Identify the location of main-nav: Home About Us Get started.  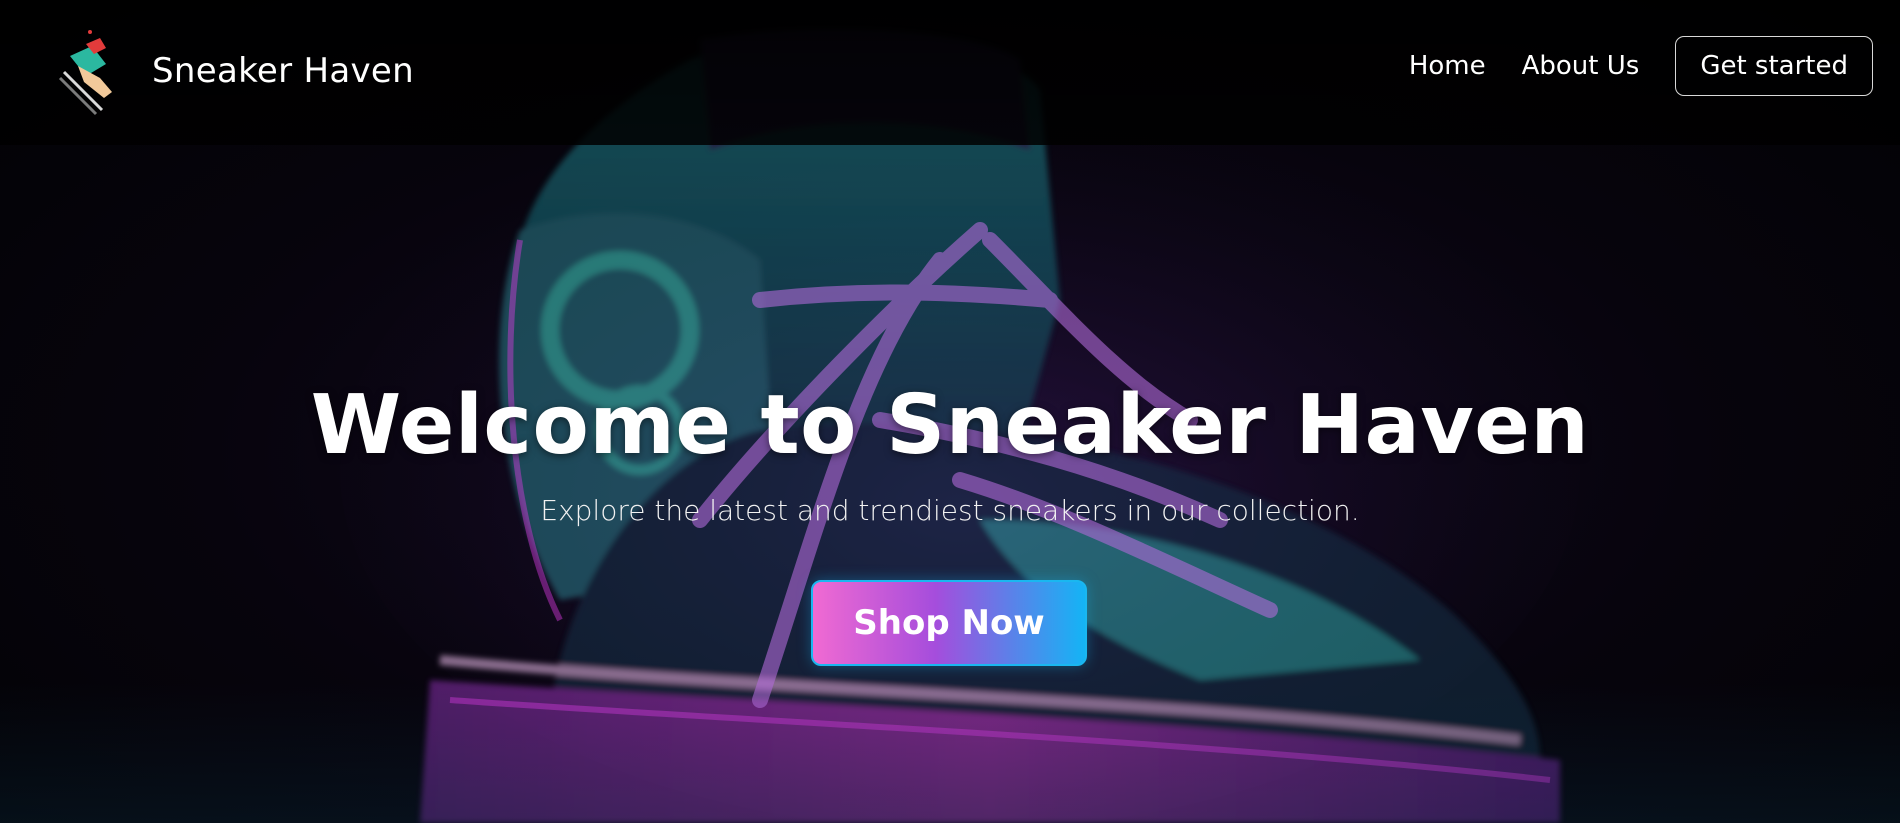
(1641, 66).